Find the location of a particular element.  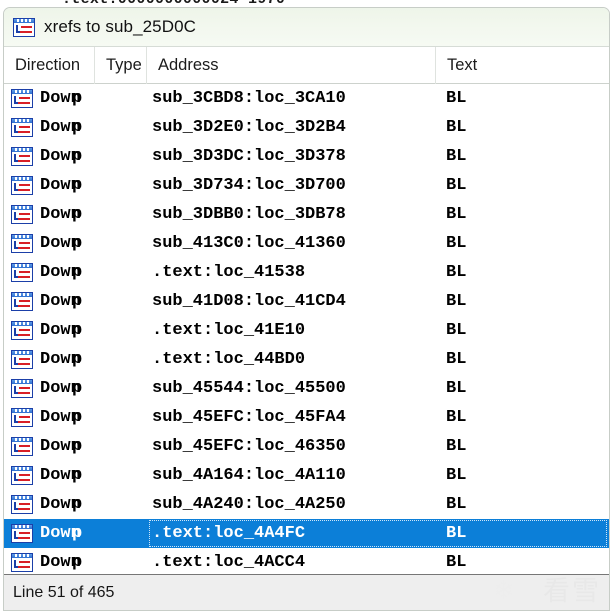

table-row: Down p .text:loc_4ACC4 BL is located at coordinates (306, 561).